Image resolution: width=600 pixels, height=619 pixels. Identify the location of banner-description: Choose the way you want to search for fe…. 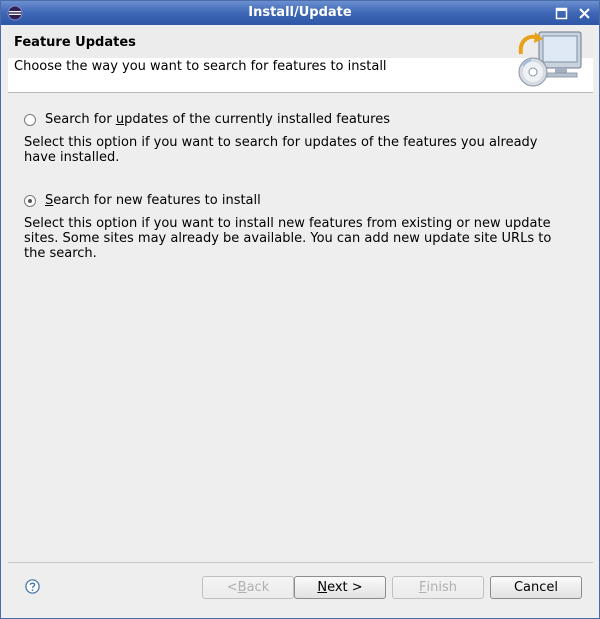
(200, 66).